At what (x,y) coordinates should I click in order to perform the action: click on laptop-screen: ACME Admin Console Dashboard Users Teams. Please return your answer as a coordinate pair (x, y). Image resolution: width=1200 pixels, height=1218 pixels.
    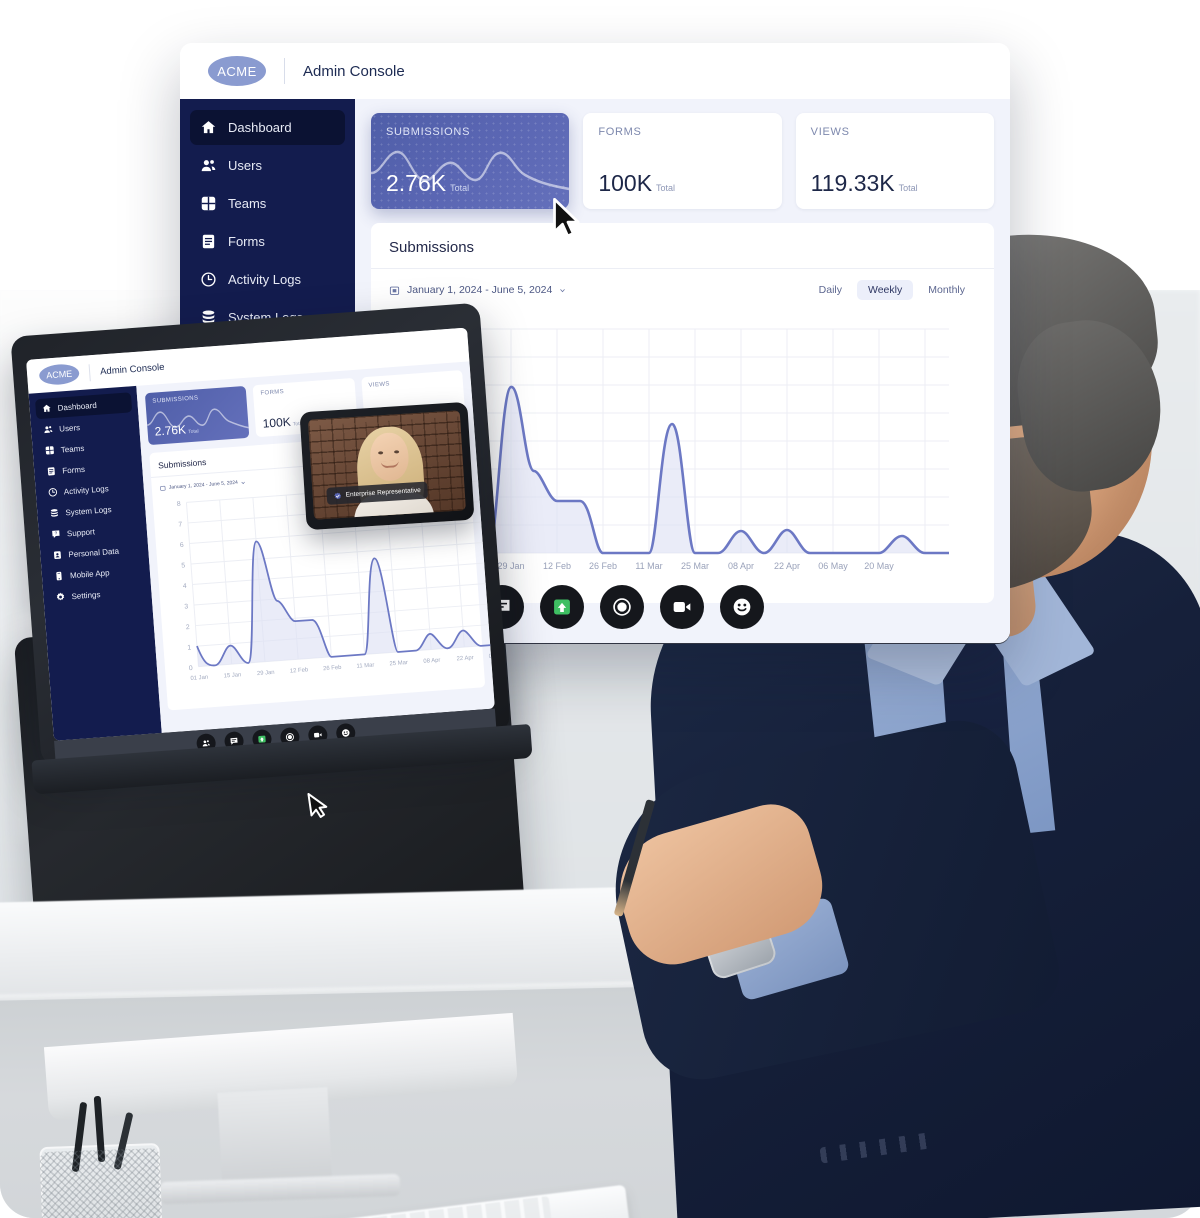
    Looking at the image, I should click on (260, 534).